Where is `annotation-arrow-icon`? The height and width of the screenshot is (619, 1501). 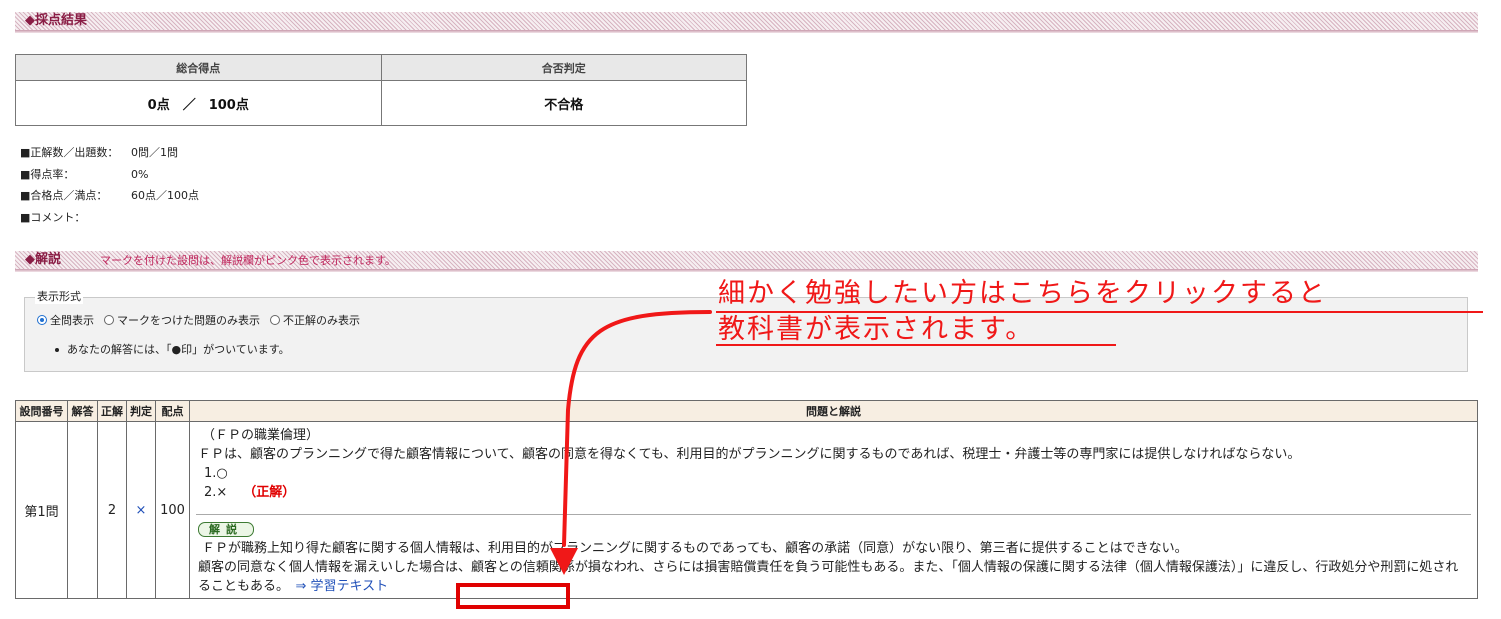
annotation-arrow-icon is located at coordinates (631, 442).